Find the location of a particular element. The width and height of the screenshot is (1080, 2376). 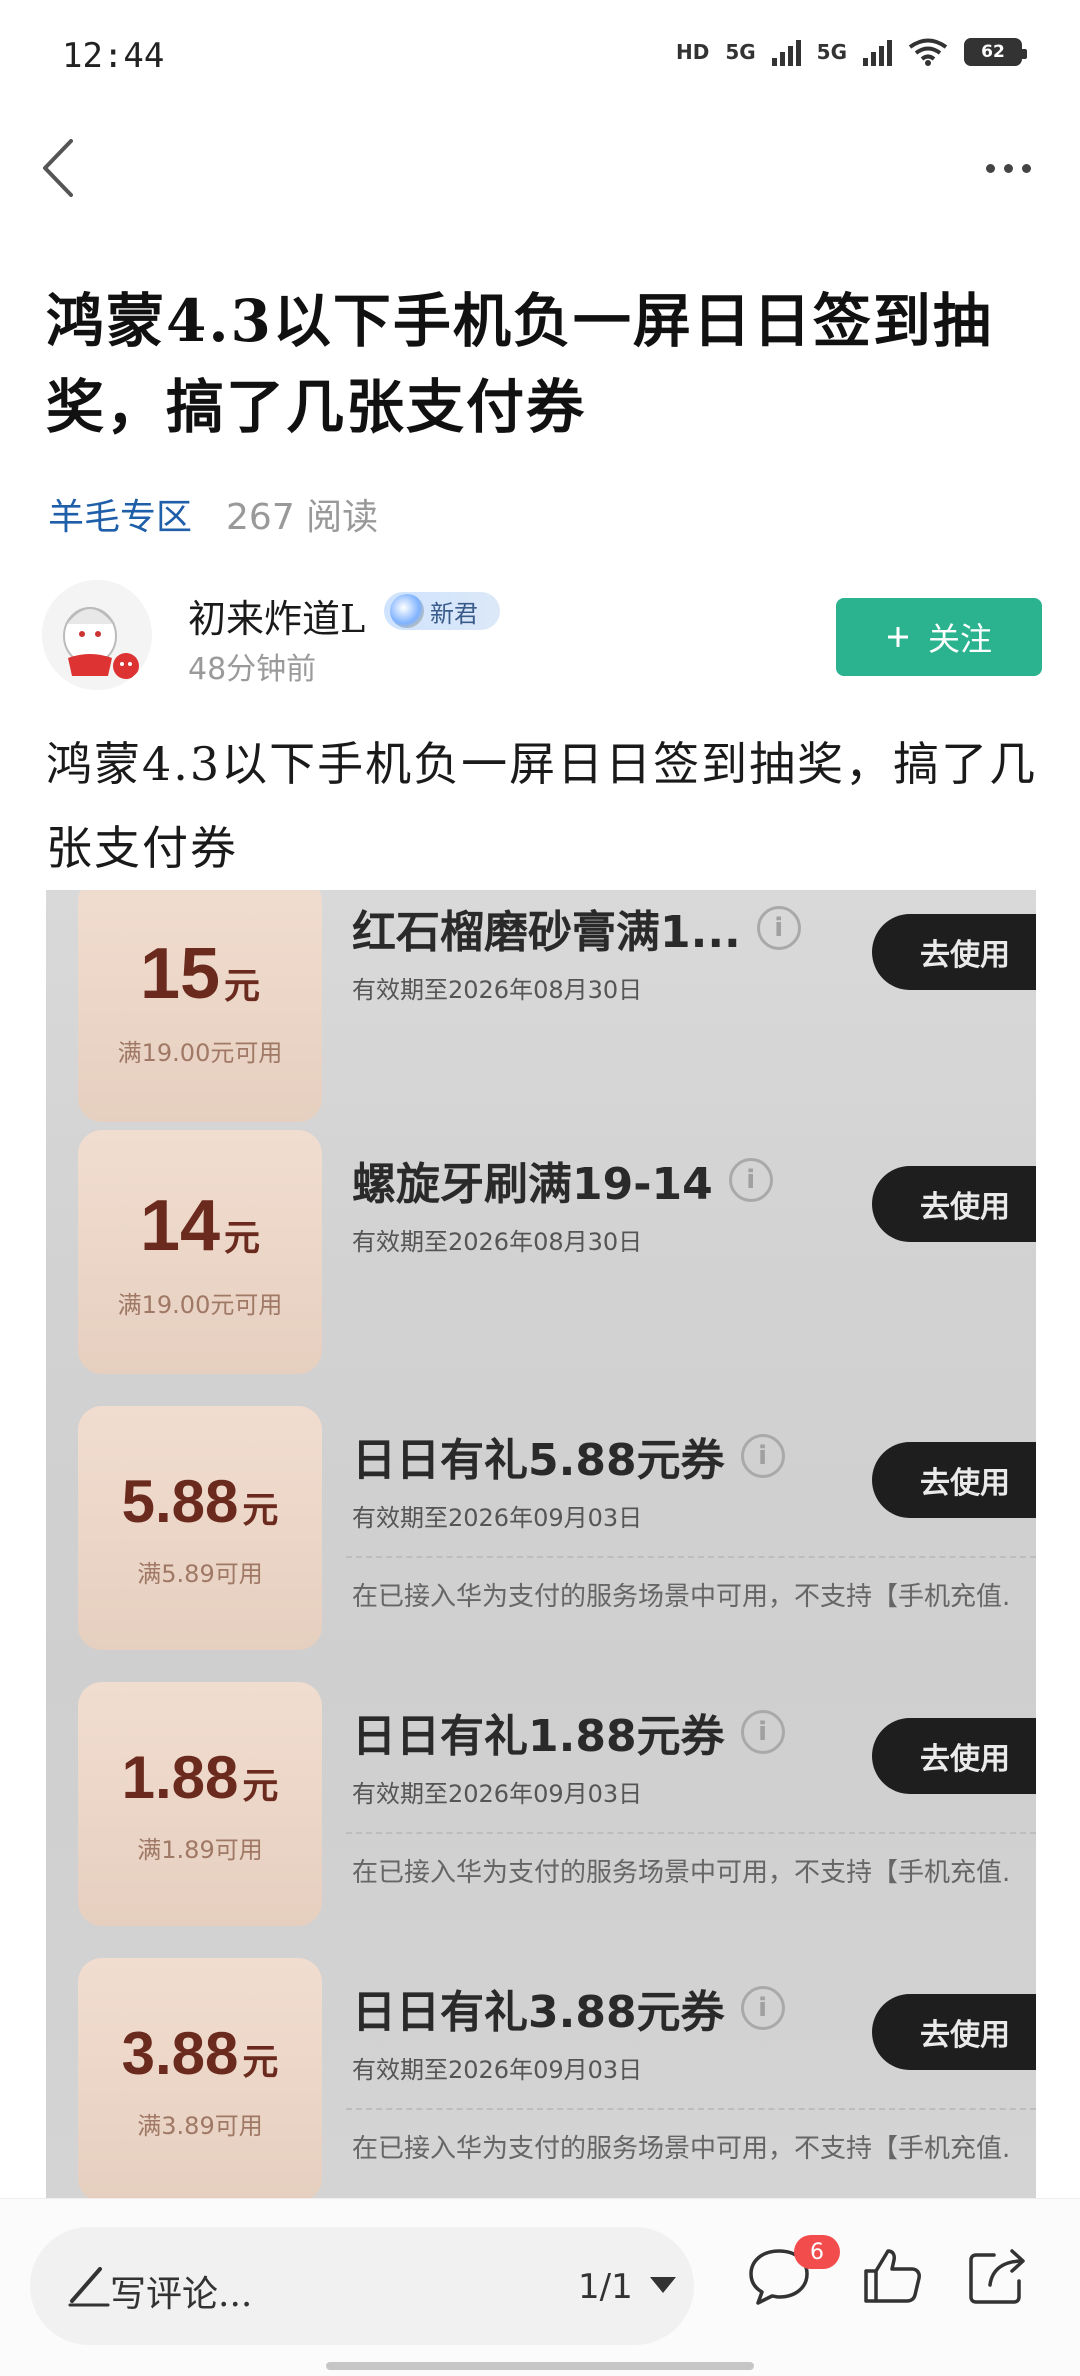

coupon-amount: 5.88 is located at coordinates (180, 1501).